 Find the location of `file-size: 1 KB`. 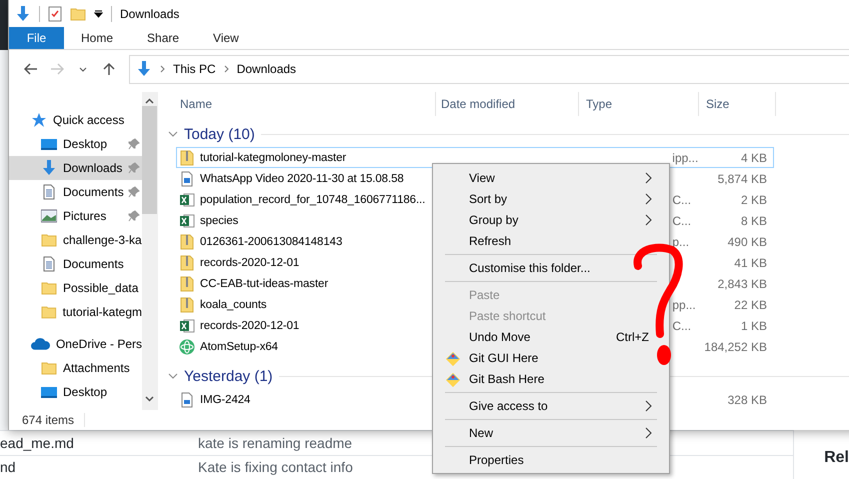

file-size: 1 KB is located at coordinates (753, 325).